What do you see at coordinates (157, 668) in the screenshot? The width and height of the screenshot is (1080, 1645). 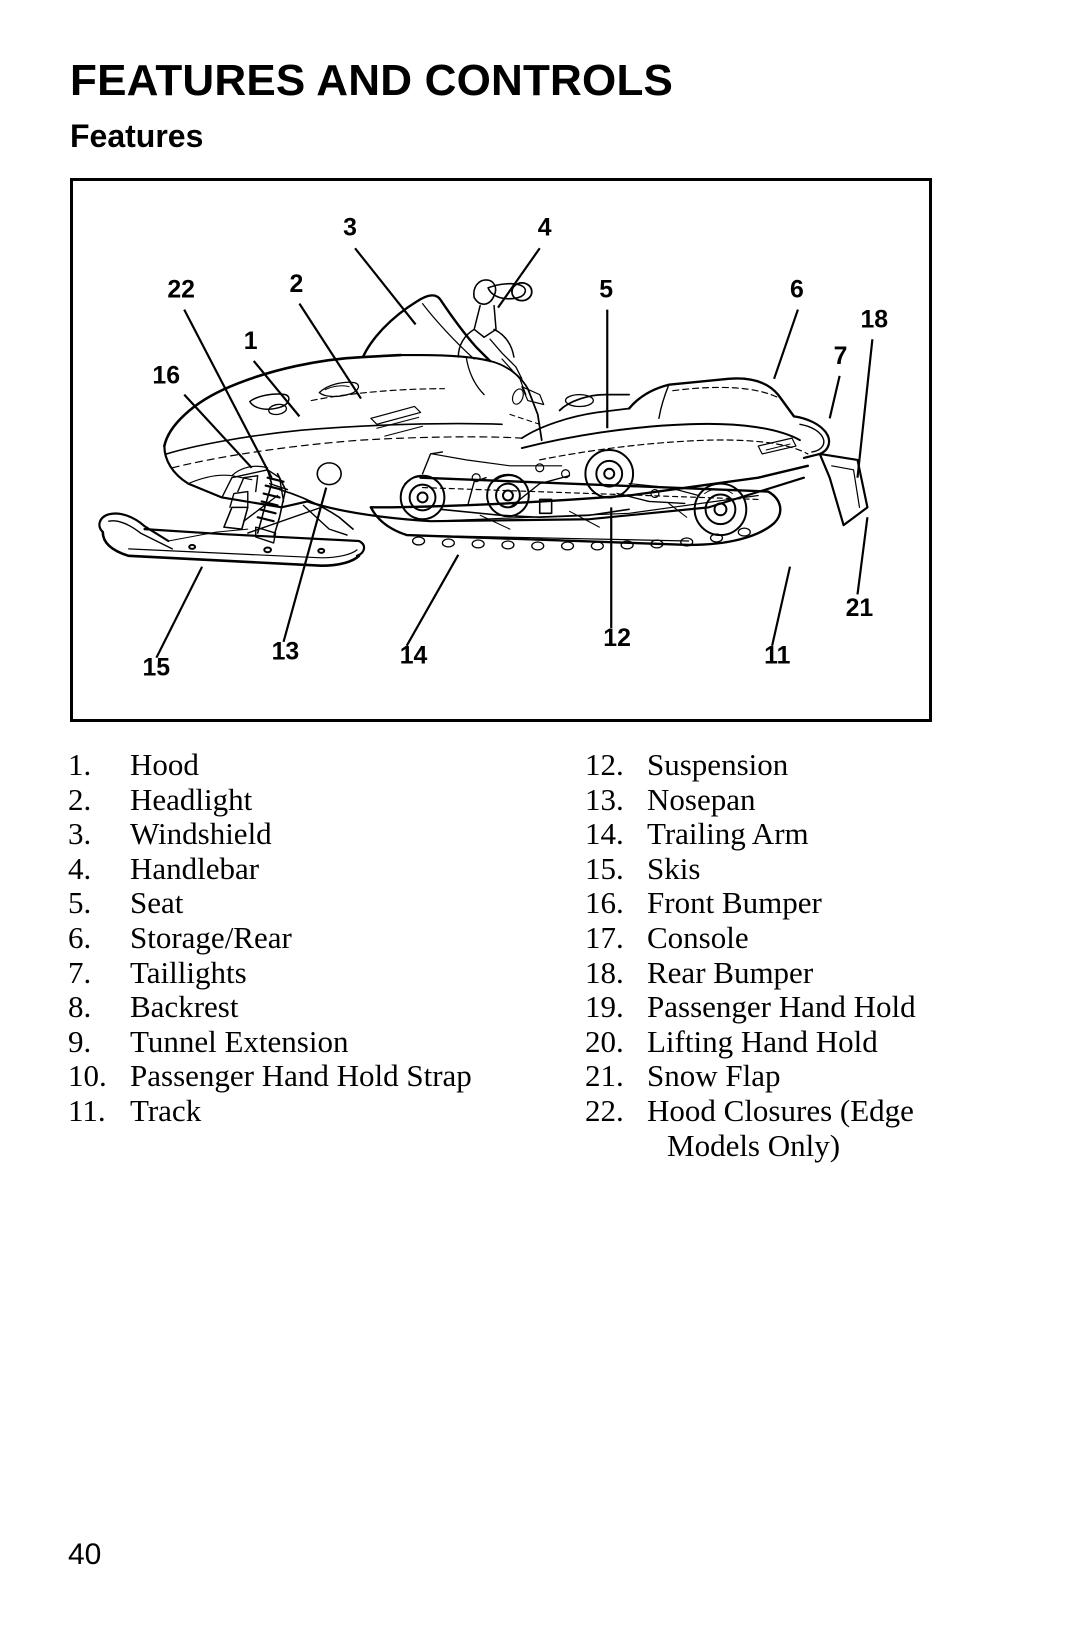 I see `callout-number-15: 15` at bounding box center [157, 668].